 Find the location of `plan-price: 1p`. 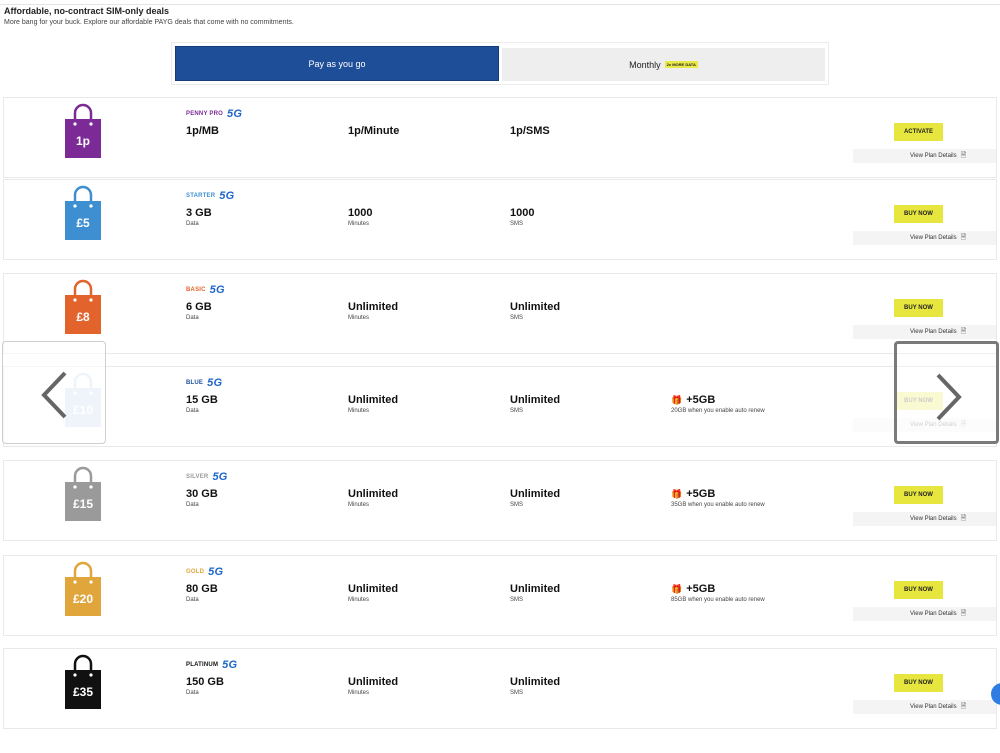

plan-price: 1p is located at coordinates (83, 141).